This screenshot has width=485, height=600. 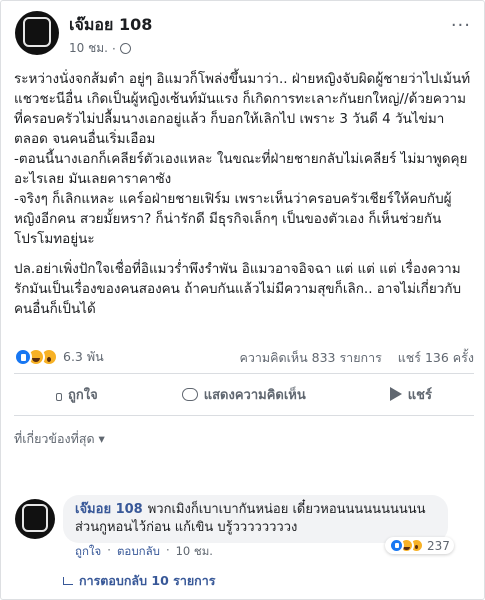 What do you see at coordinates (59, 357) in the screenshot?
I see `reaction-summary: 6.3 พัน` at bounding box center [59, 357].